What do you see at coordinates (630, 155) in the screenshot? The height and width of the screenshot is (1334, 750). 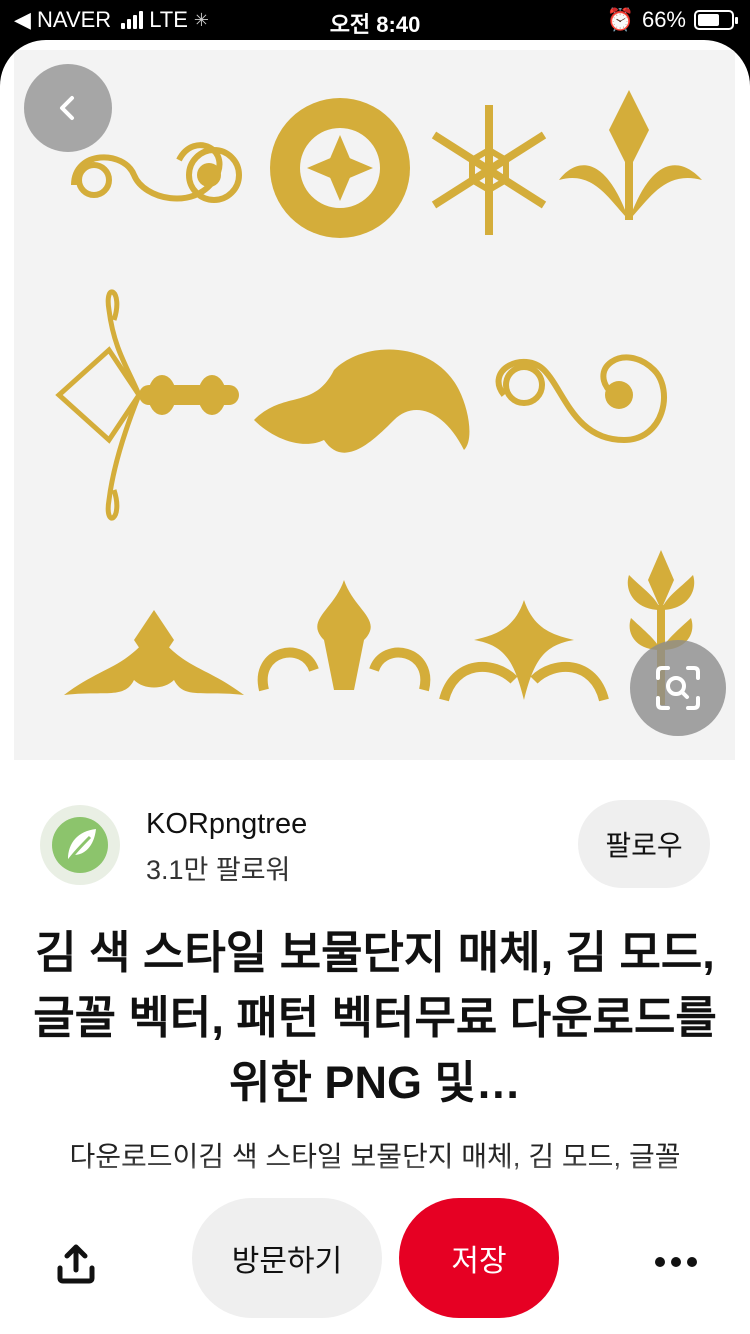 I see `ornament-leaf` at bounding box center [630, 155].